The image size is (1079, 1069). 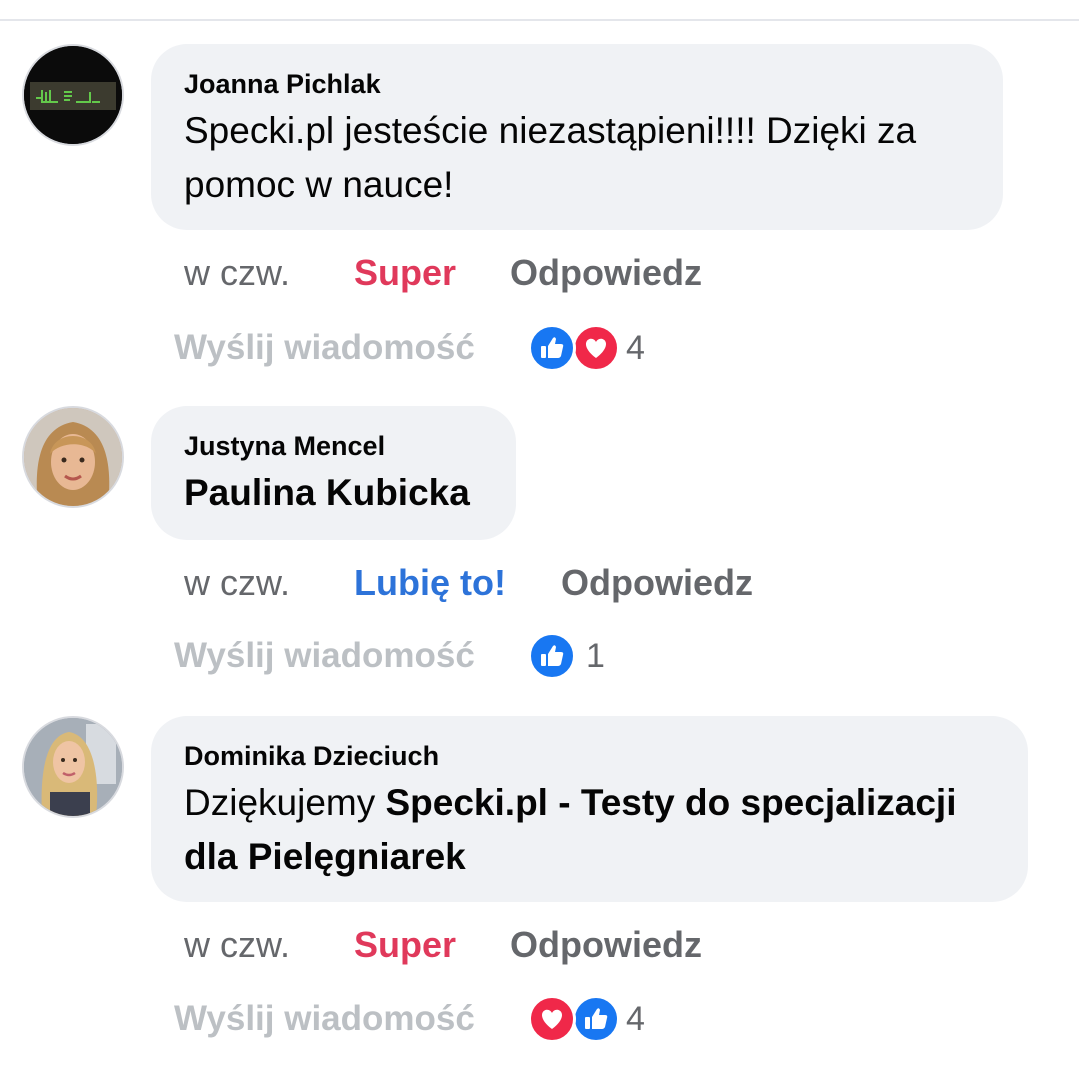 What do you see at coordinates (333, 446) in the screenshot?
I see `comment-author: Justyna Mencel` at bounding box center [333, 446].